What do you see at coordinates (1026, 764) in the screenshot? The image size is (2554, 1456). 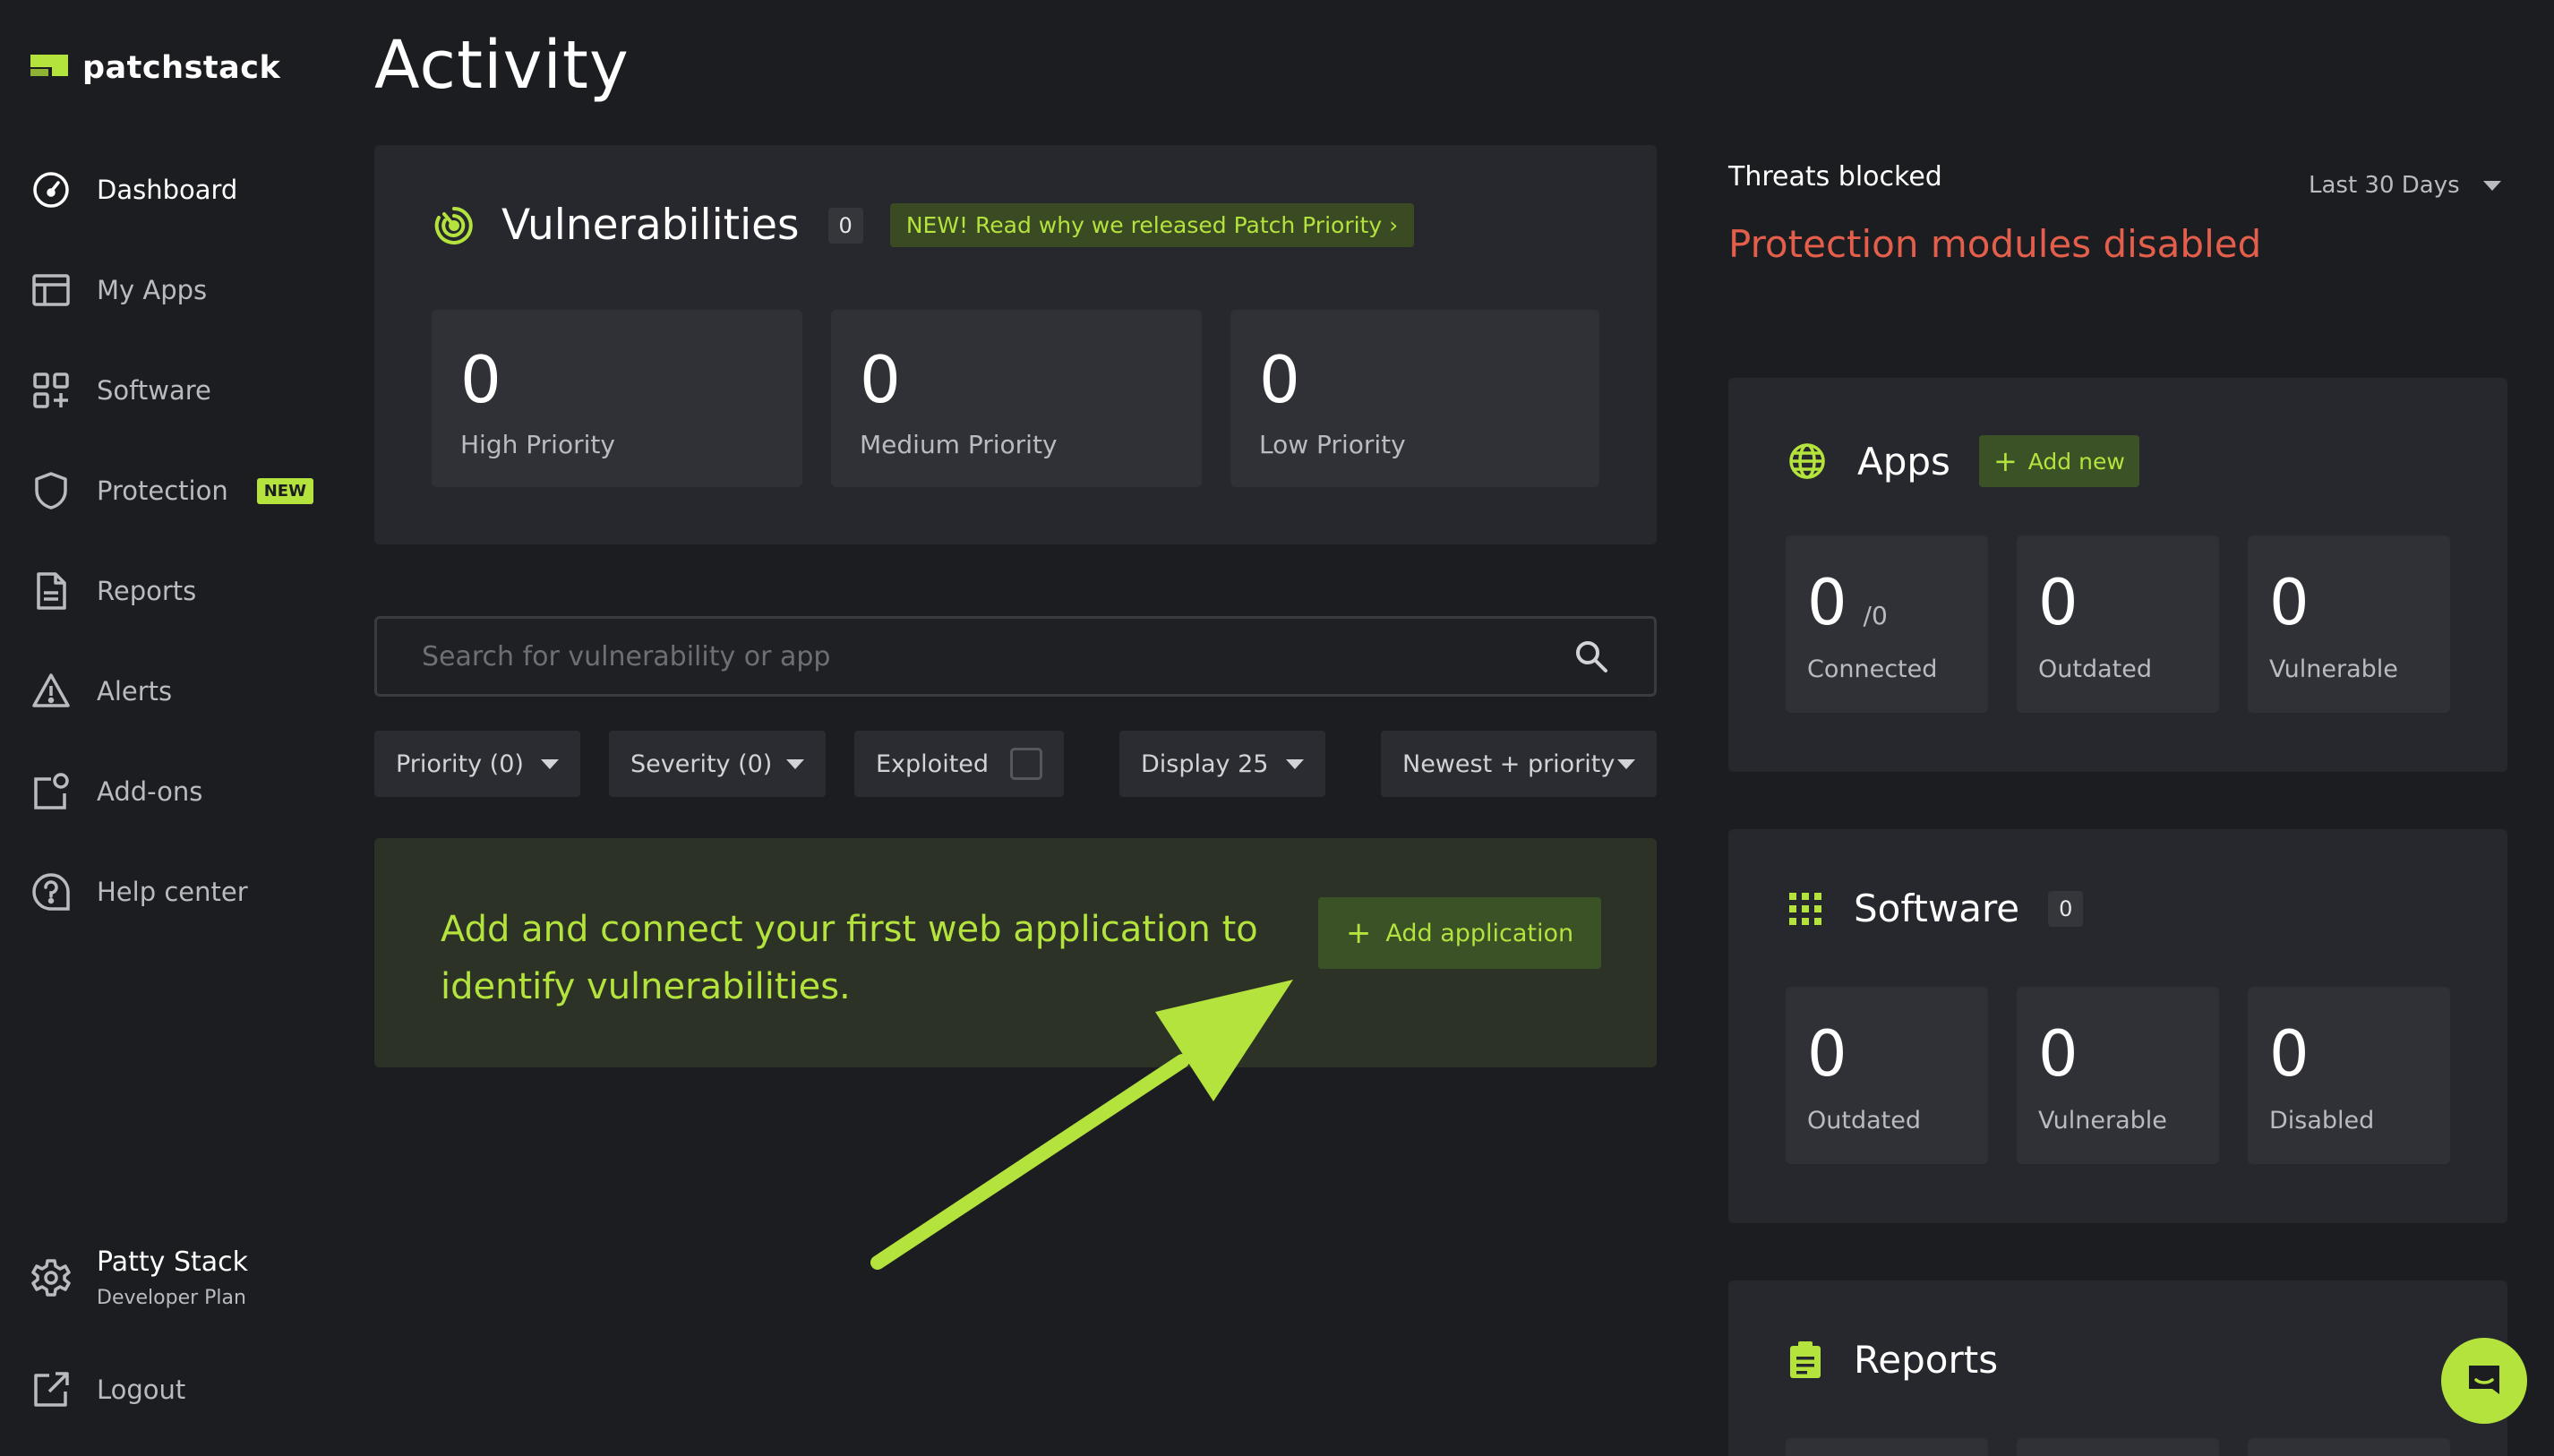 I see `exploited-checkbox` at bounding box center [1026, 764].